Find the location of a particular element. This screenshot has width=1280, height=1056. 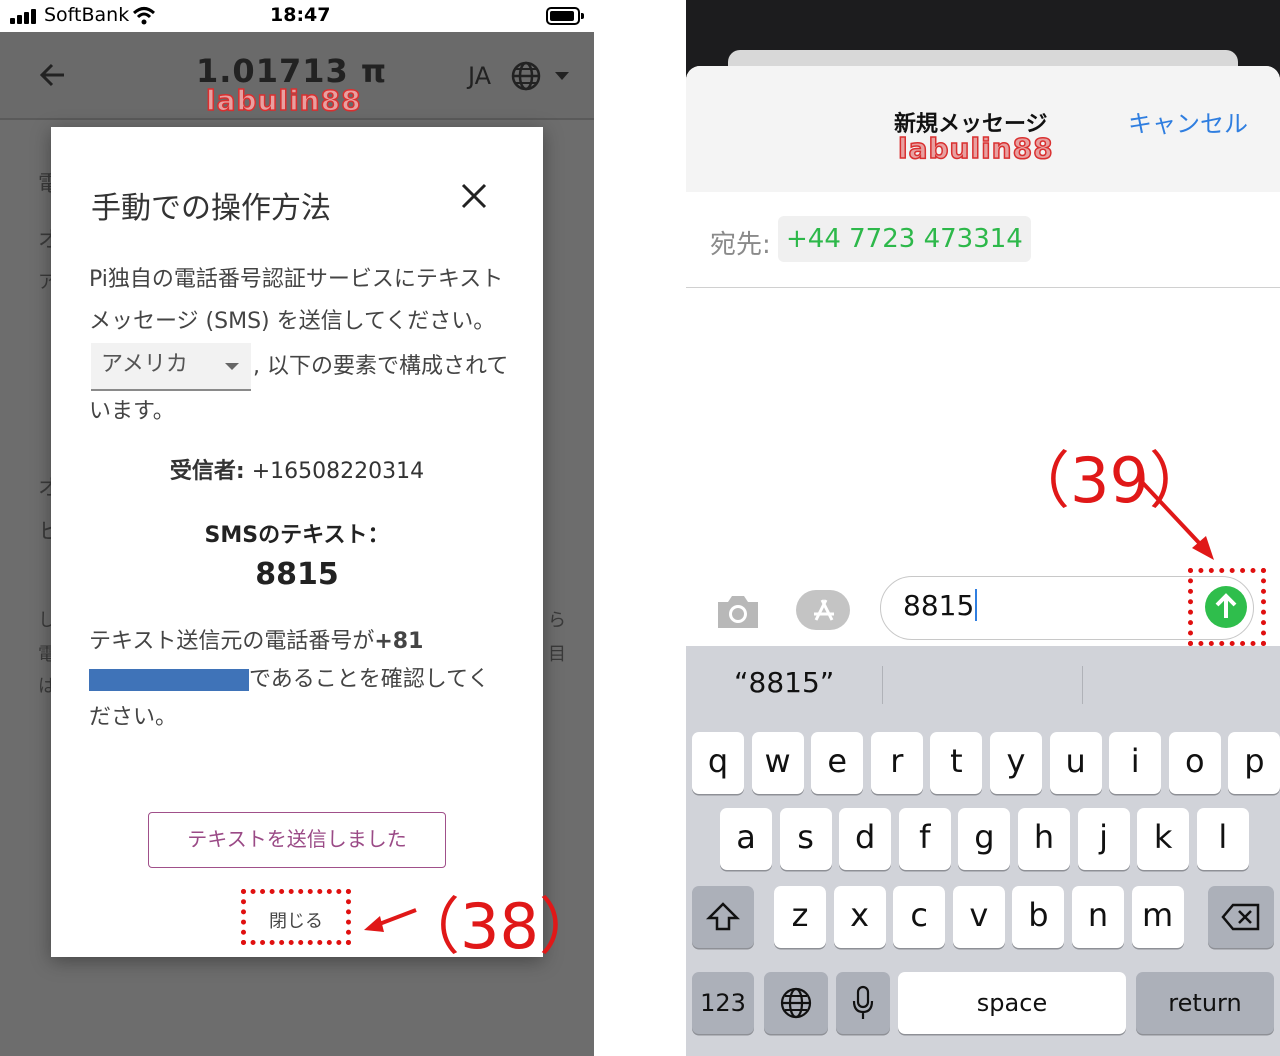

recipient-chip: +44 7723 473314 is located at coordinates (904, 239).